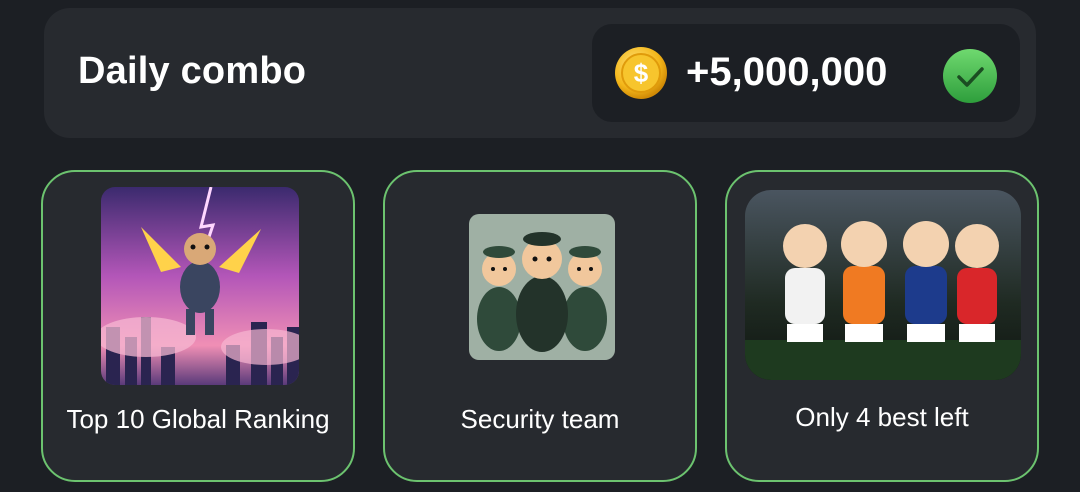  I want to click on reward-pill: $ +5,000,000, so click(806, 73).